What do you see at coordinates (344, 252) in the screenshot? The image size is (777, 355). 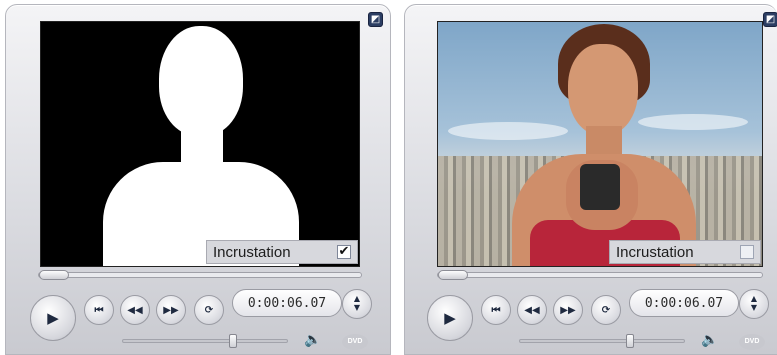 I see `incrustation-checkbox: ✔` at bounding box center [344, 252].